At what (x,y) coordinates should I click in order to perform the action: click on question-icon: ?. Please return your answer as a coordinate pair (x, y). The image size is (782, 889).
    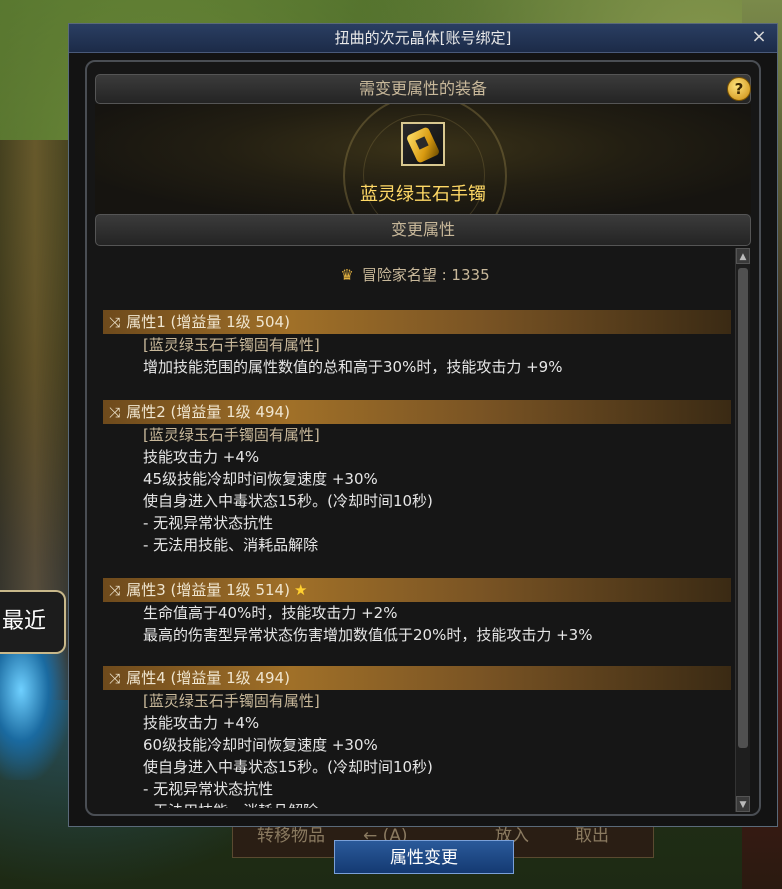
    Looking at the image, I should click on (739, 89).